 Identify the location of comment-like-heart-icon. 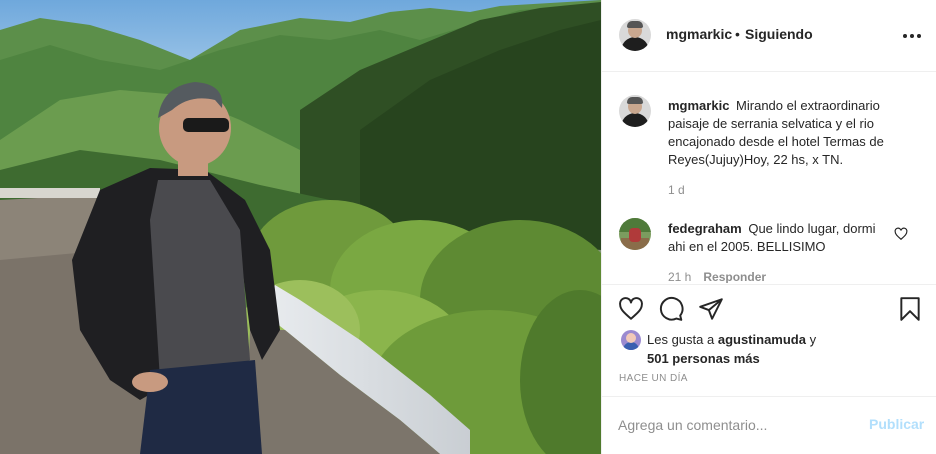
(901, 234).